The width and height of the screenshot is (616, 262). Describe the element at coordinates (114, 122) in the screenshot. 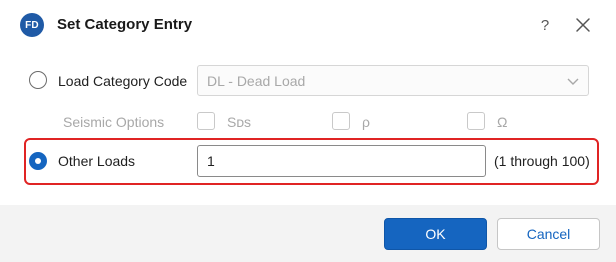

I see `seismic-options-label: Seismic Options` at that location.